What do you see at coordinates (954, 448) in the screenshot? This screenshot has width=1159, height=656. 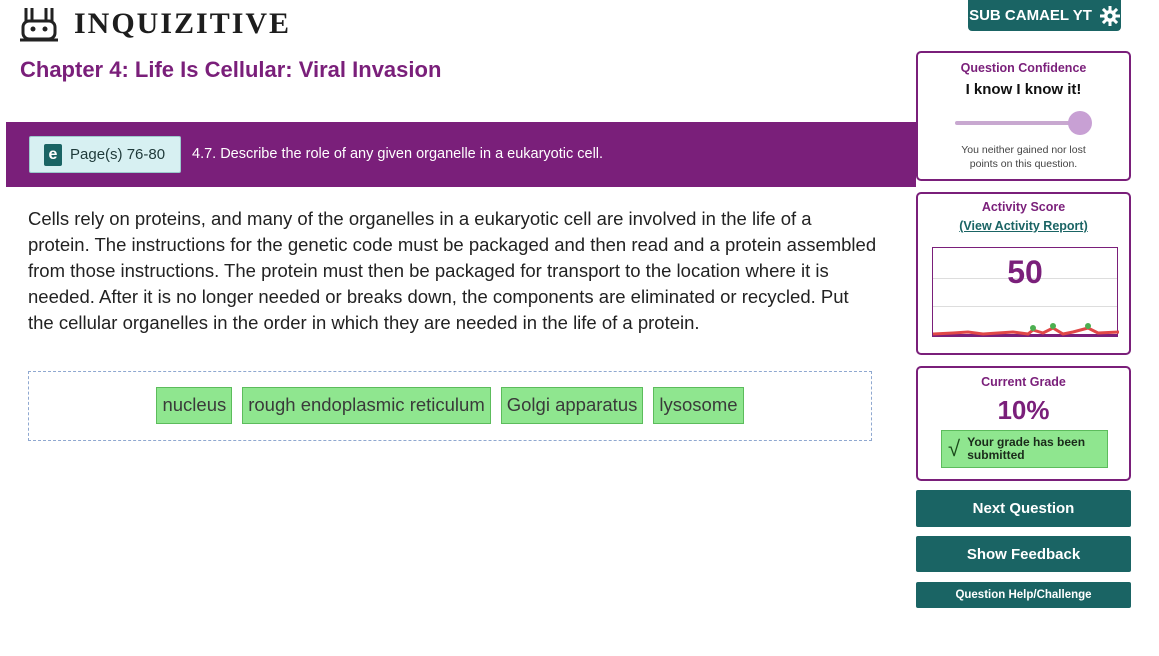 I see `checkmark-icon: √` at bounding box center [954, 448].